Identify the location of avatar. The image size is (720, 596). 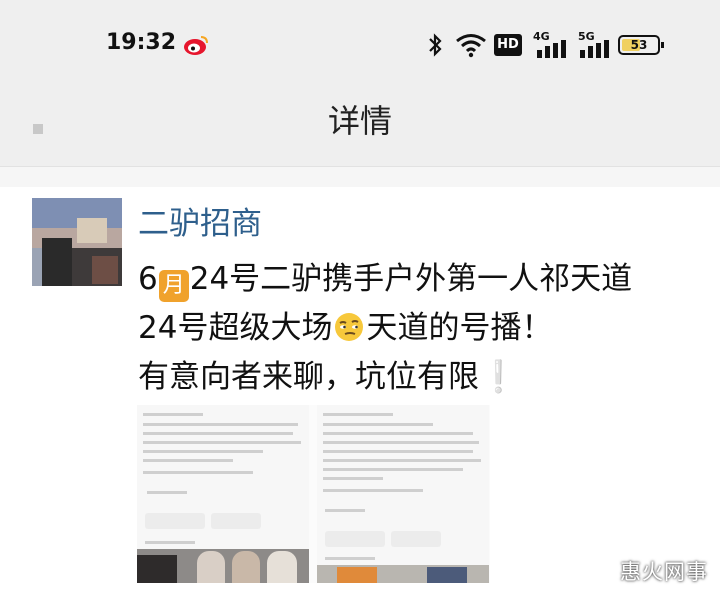
(77, 242).